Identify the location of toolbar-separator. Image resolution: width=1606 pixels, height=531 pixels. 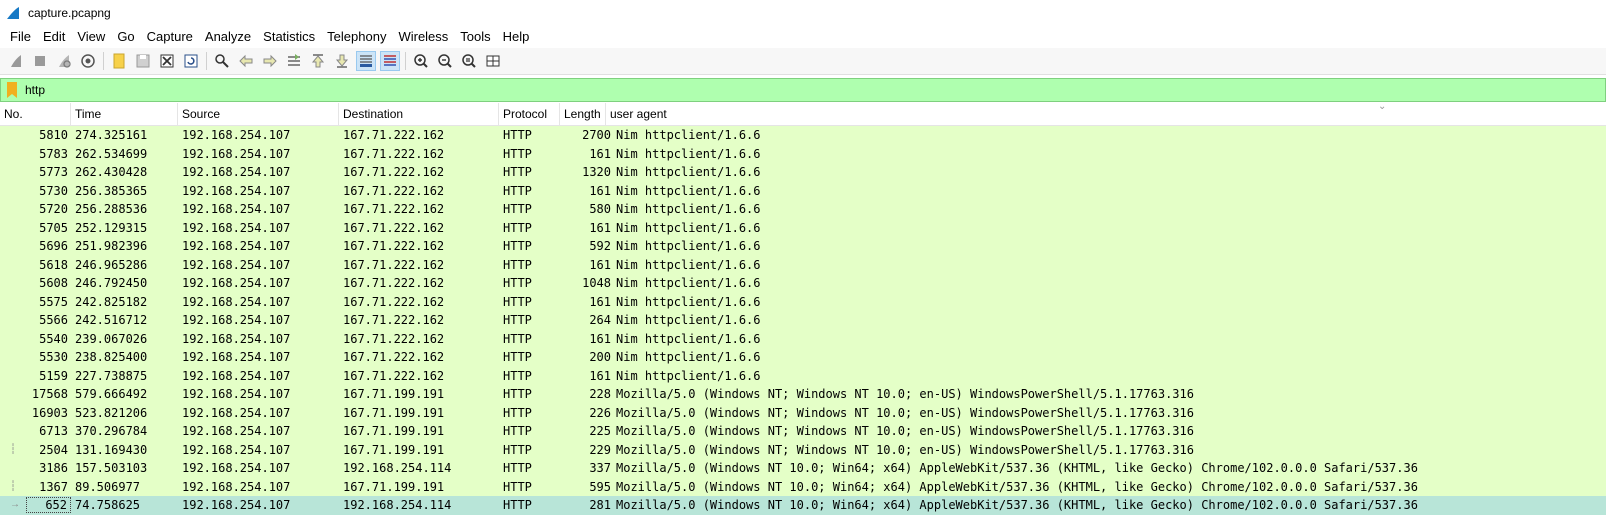
(206, 61).